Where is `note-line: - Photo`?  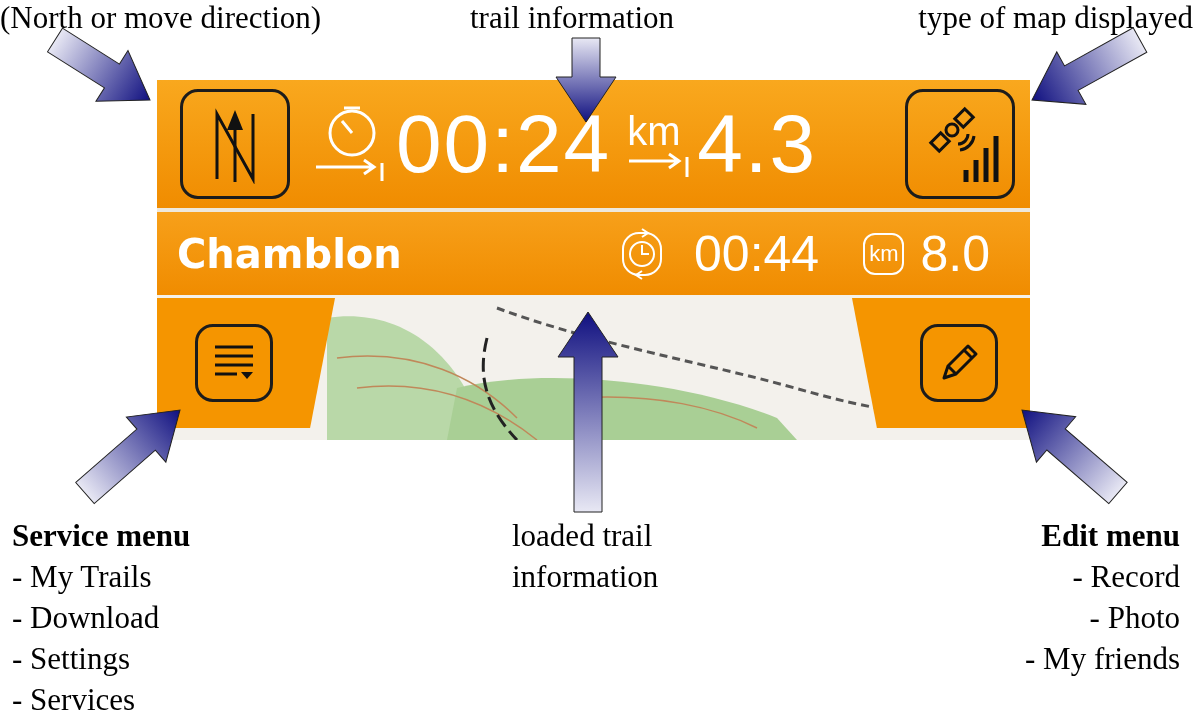
note-line: - Photo is located at coordinates (1134, 618).